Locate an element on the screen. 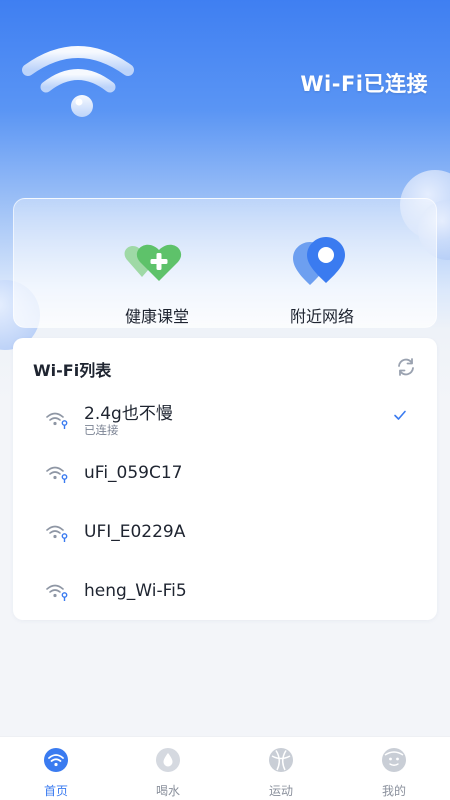 This screenshot has width=450, height=800. wifi-network-row: 2.4g也不慢 已连接 is located at coordinates (225, 422).